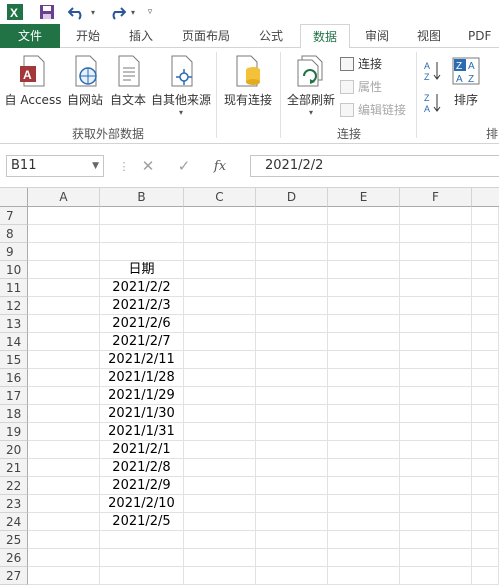 Image resolution: width=499 pixels, height=585 pixels. What do you see at coordinates (33, 81) in the screenshot?
I see `from-access-button: A 自 Access` at bounding box center [33, 81].